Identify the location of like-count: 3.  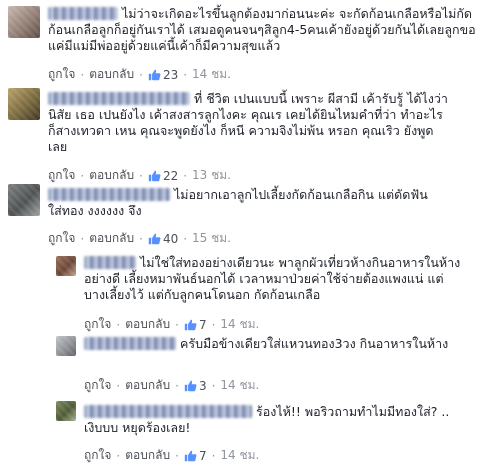
(203, 386).